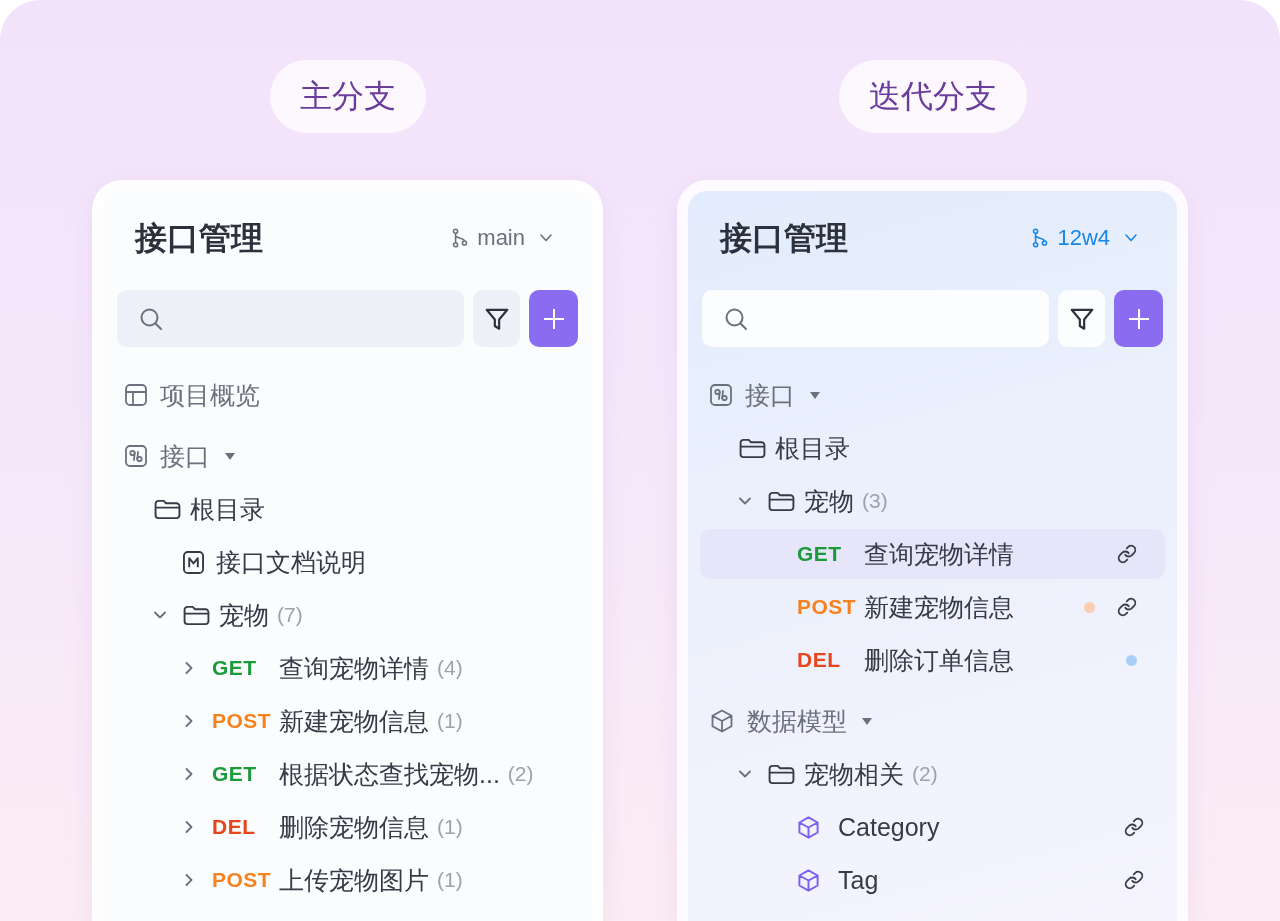 This screenshot has width=1280, height=921. I want to click on tree-item: POST 新建宠物信息 (1), so click(347, 721).